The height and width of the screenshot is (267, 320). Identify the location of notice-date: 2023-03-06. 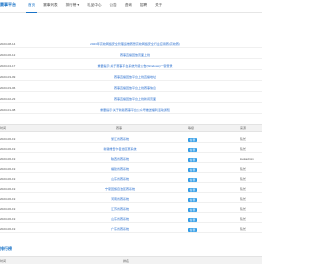
(8, 87).